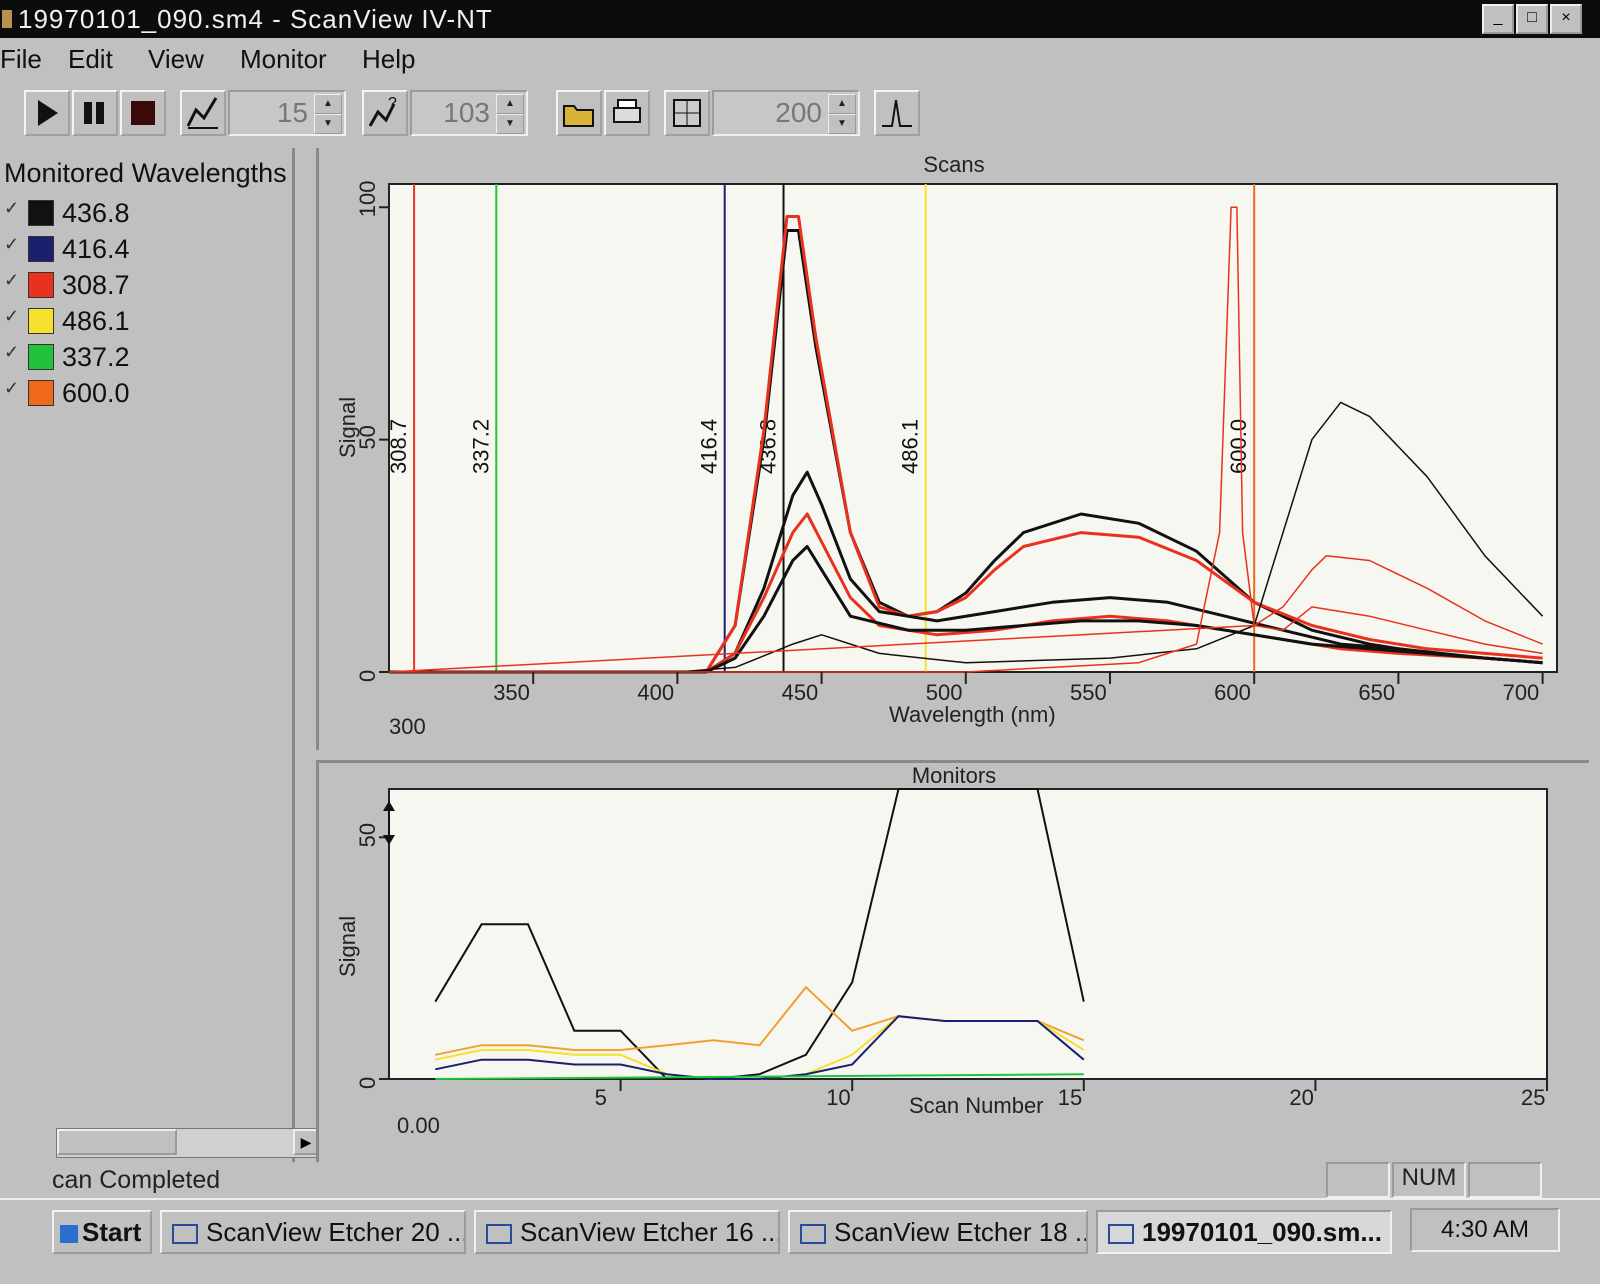 The image size is (1600, 1284). What do you see at coordinates (96, 393) in the screenshot?
I see `wavelength-label: 600.0` at bounding box center [96, 393].